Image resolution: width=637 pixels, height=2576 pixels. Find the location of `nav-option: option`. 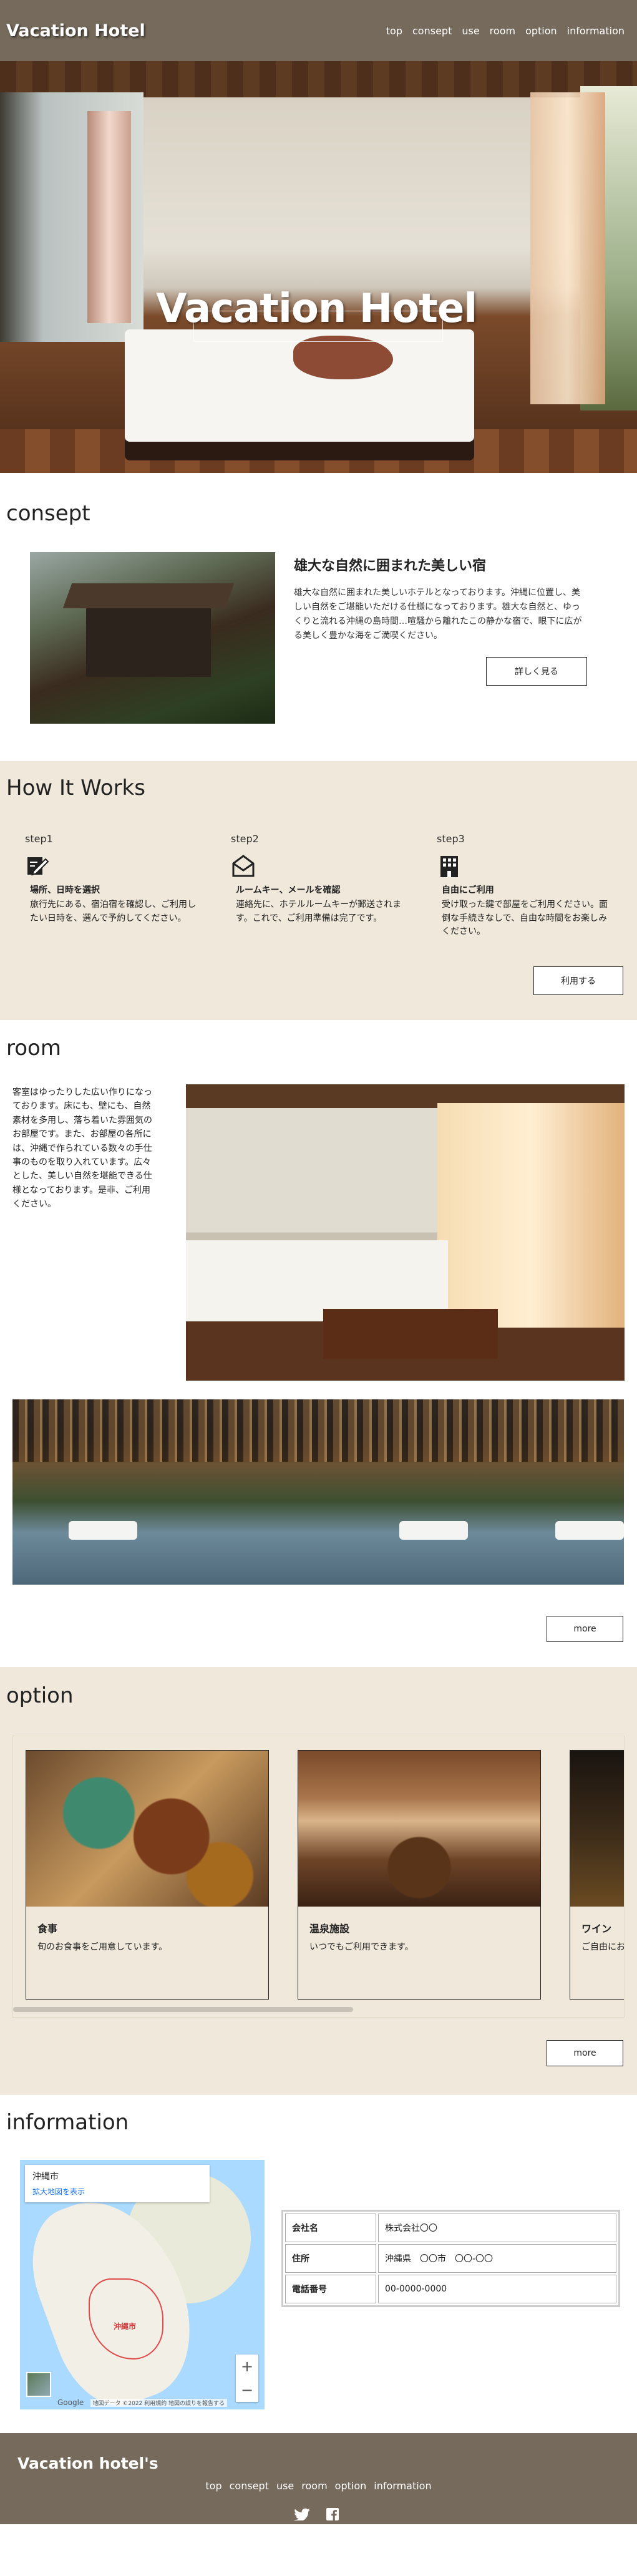

nav-option: option is located at coordinates (541, 31).